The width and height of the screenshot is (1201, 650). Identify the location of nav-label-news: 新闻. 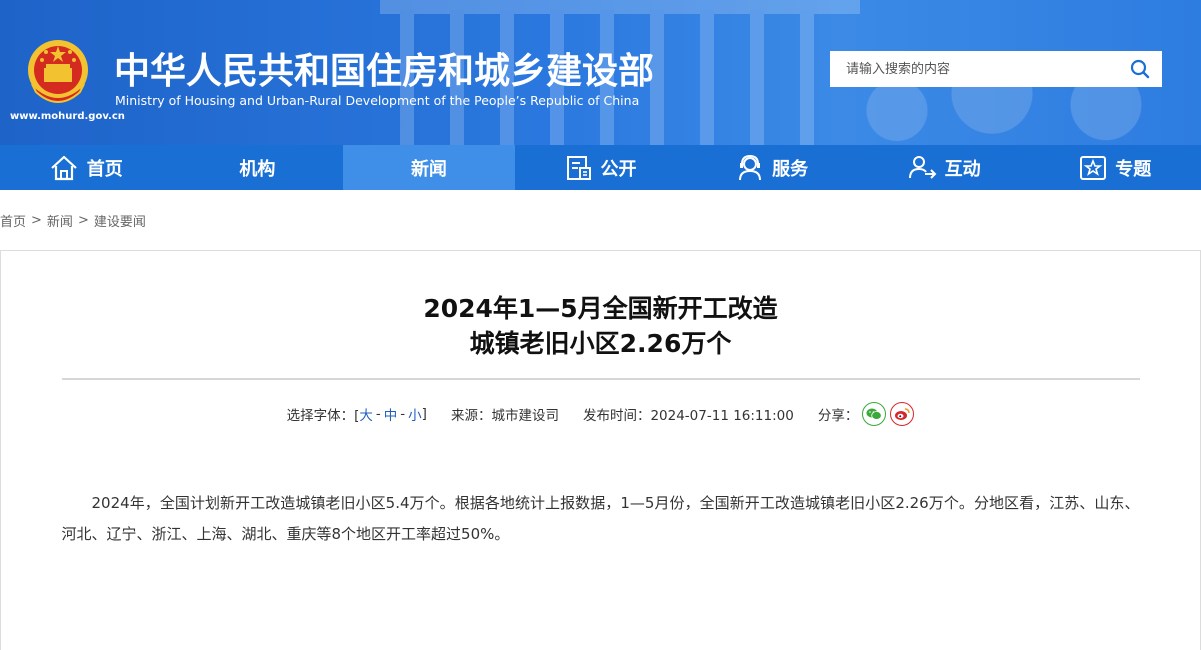
(428, 169).